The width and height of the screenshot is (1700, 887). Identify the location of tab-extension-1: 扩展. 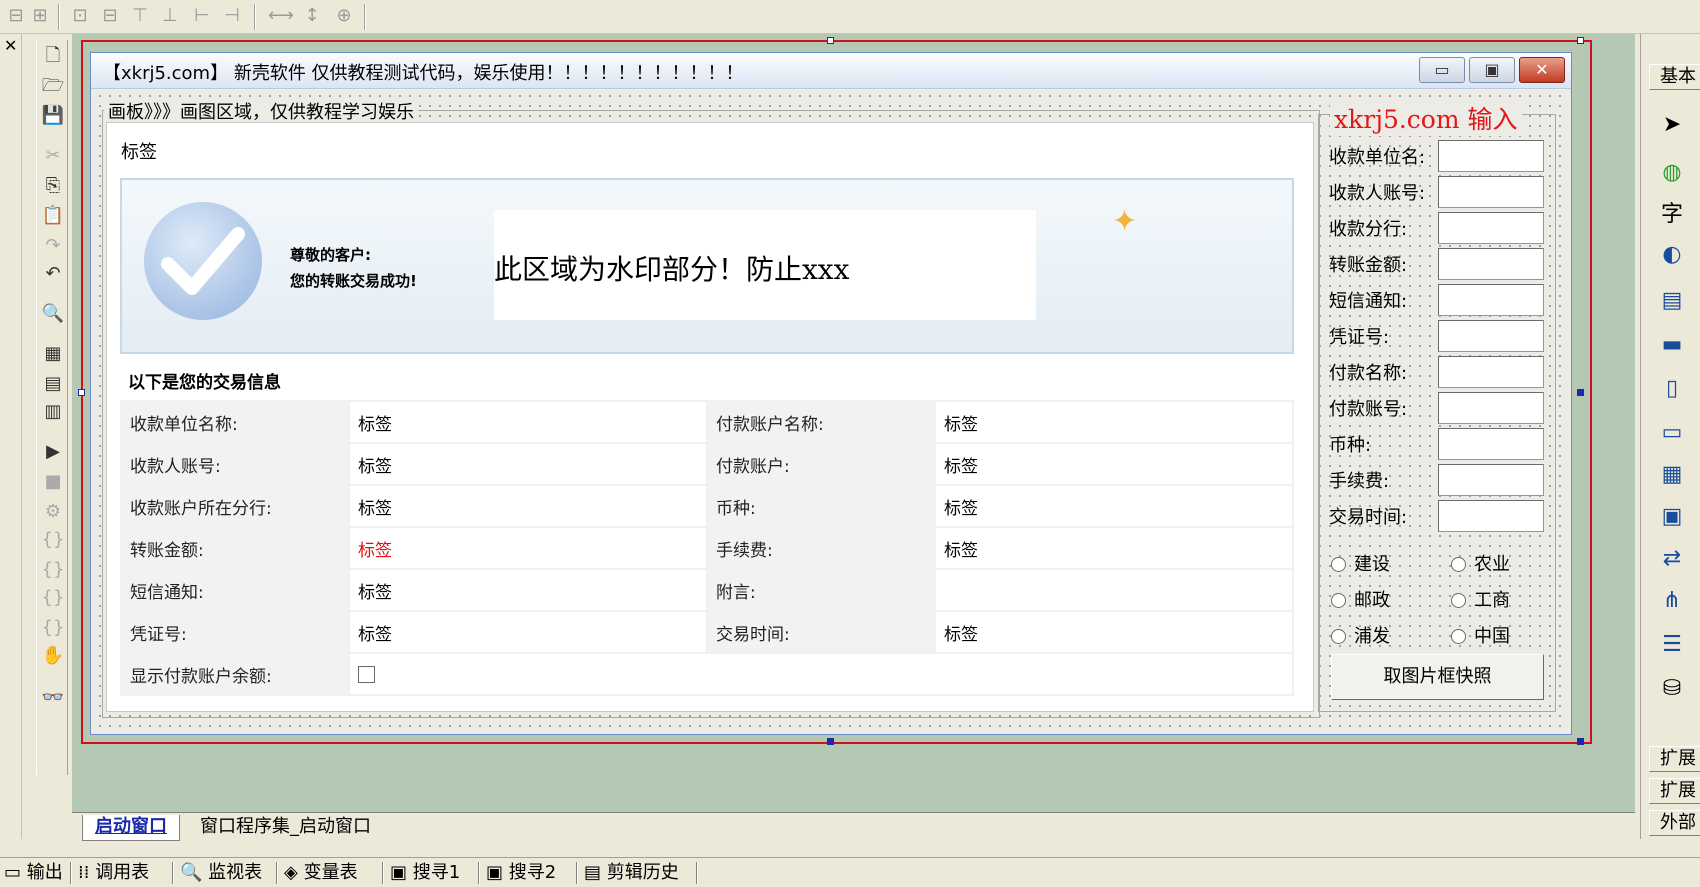
(1674, 759).